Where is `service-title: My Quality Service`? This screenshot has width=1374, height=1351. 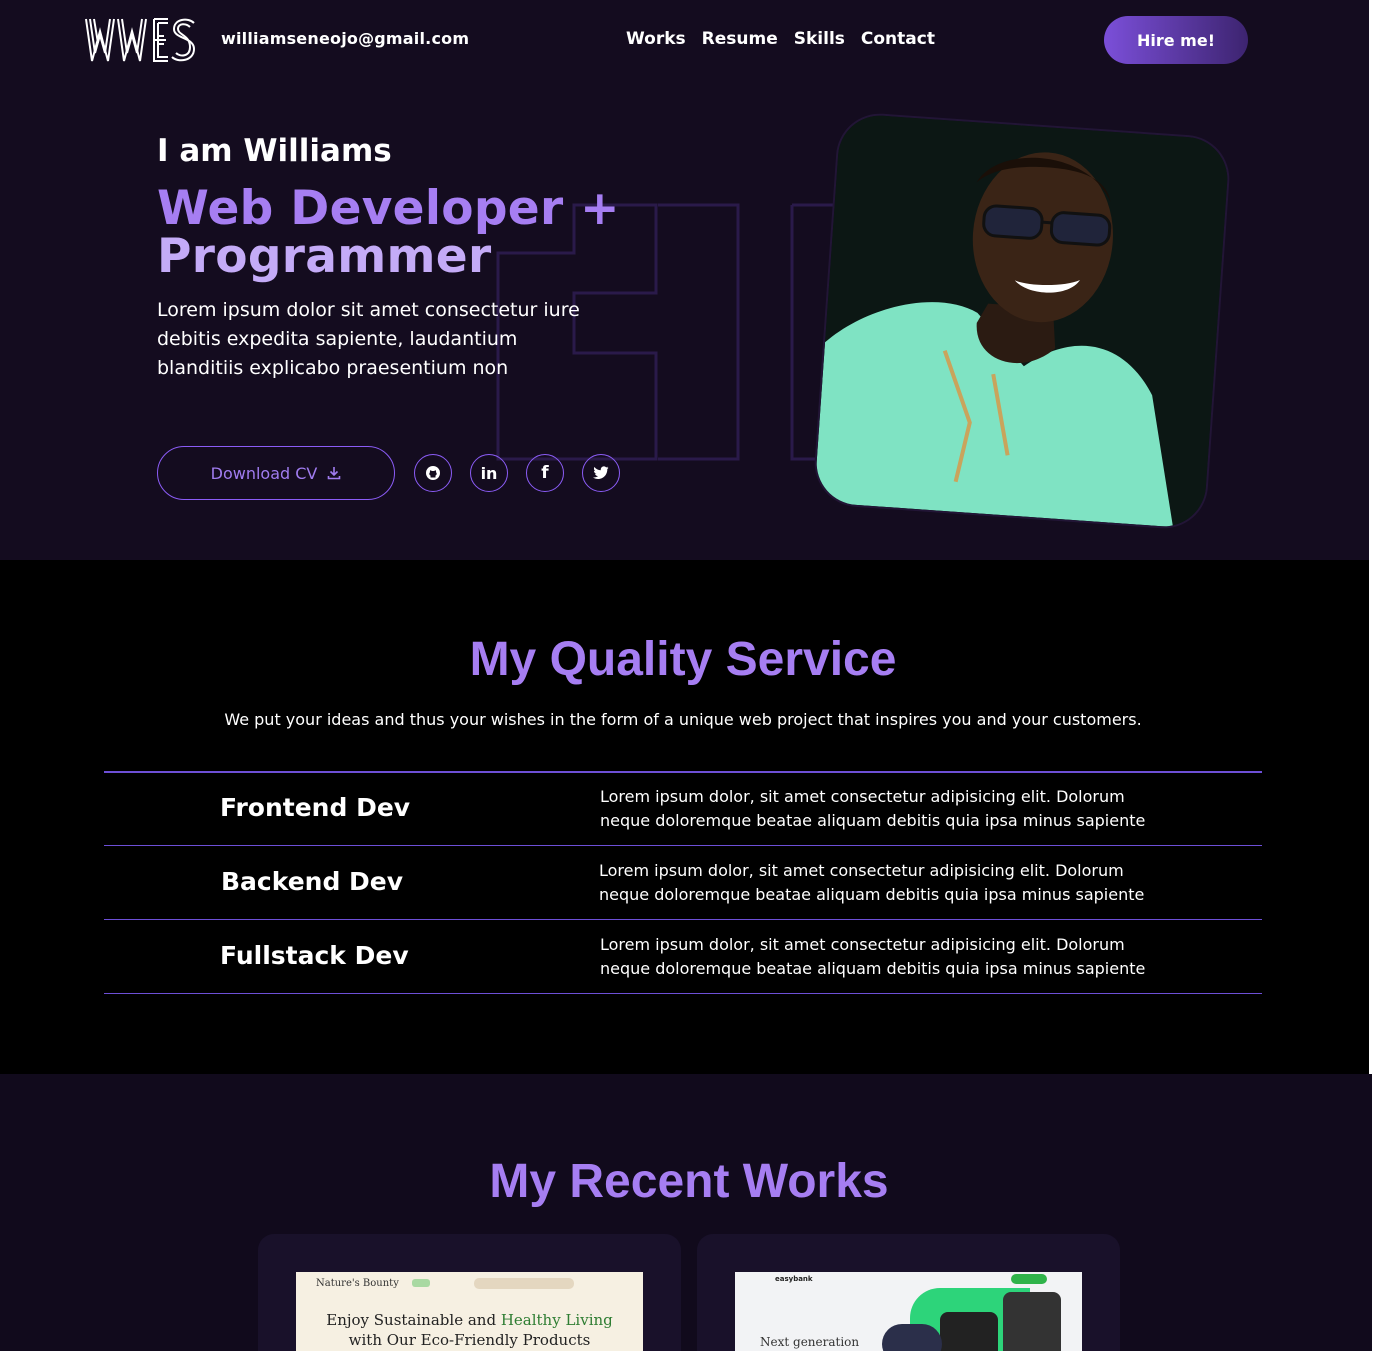 service-title: My Quality Service is located at coordinates (683, 659).